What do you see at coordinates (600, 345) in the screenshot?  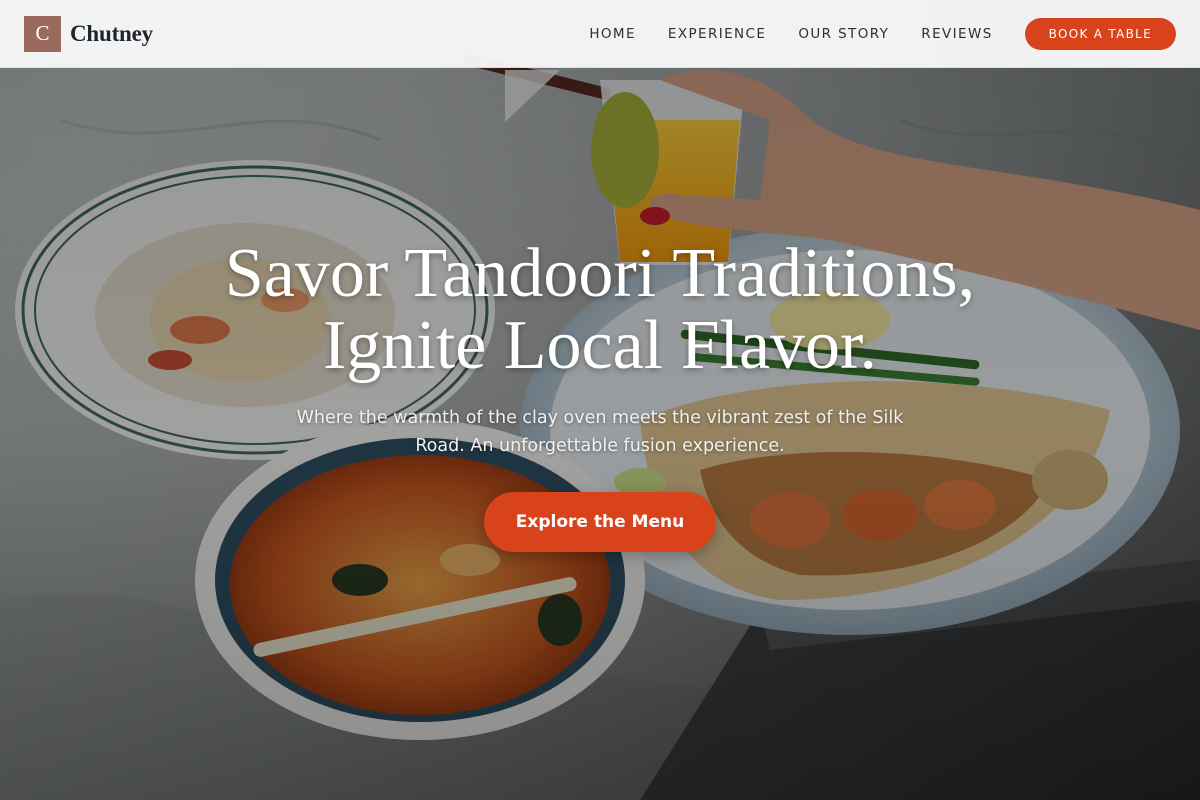 I see `hero-title-line-2: Ignite Local Flavor.` at bounding box center [600, 345].